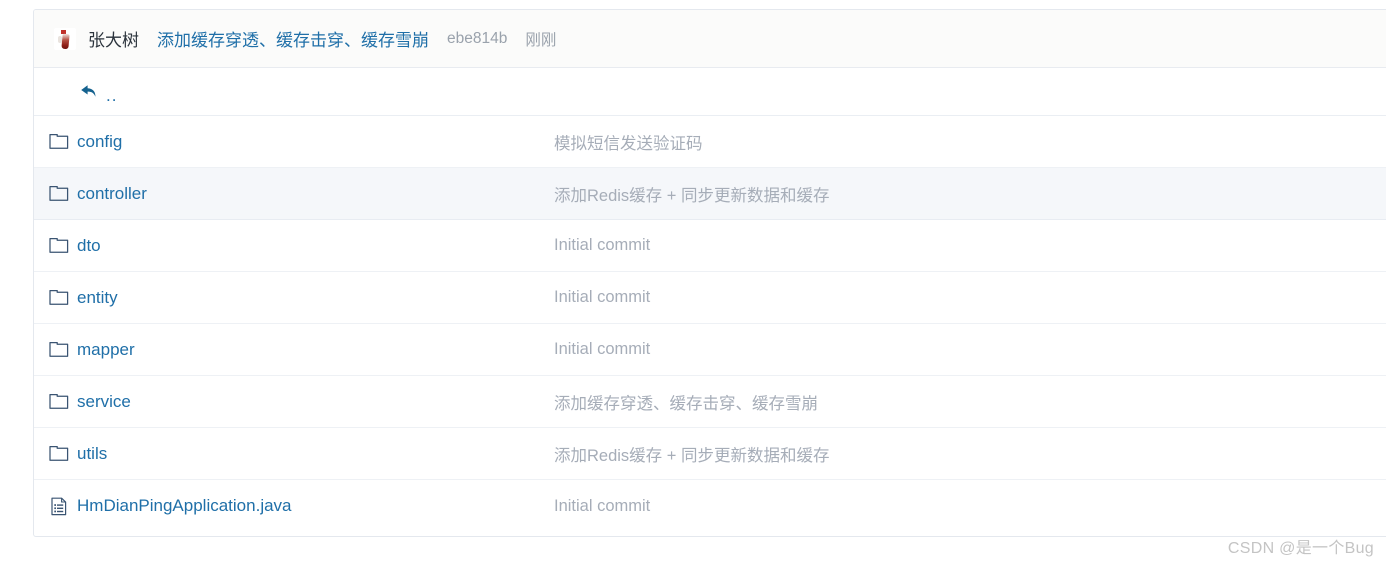 Image resolution: width=1386 pixels, height=564 pixels. Describe the element at coordinates (89, 91) in the screenshot. I see `back-arrow-icon` at that location.